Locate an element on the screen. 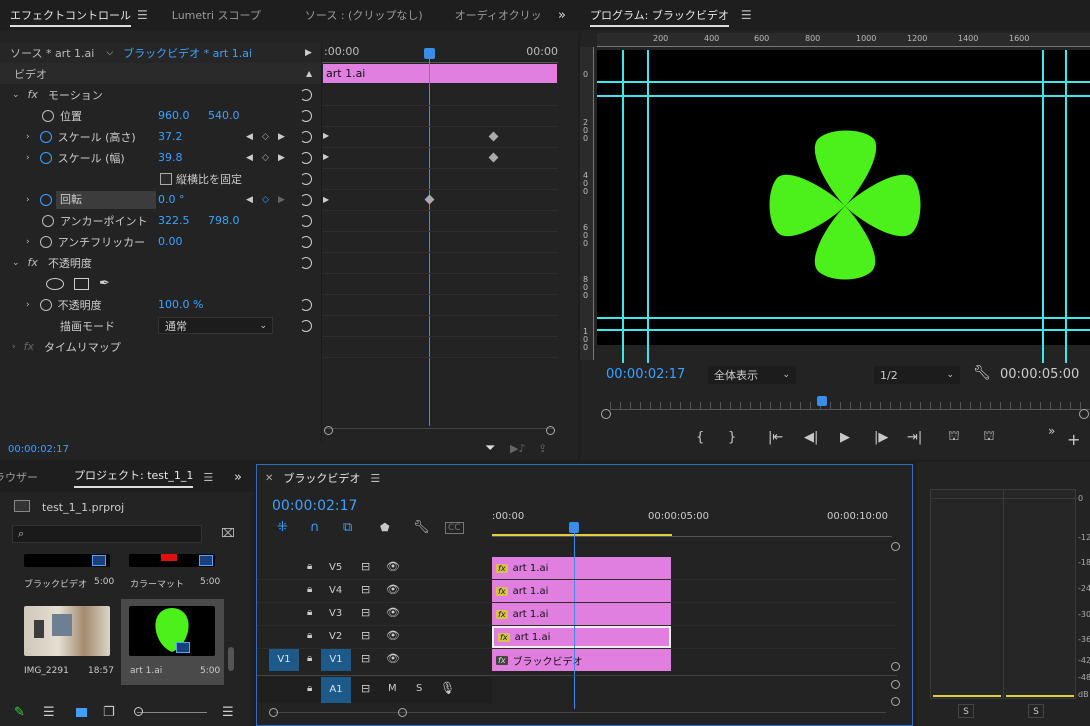 This screenshot has height=726, width=1090. expand-chevron-icon: ⌄ is located at coordinates (16, 263).